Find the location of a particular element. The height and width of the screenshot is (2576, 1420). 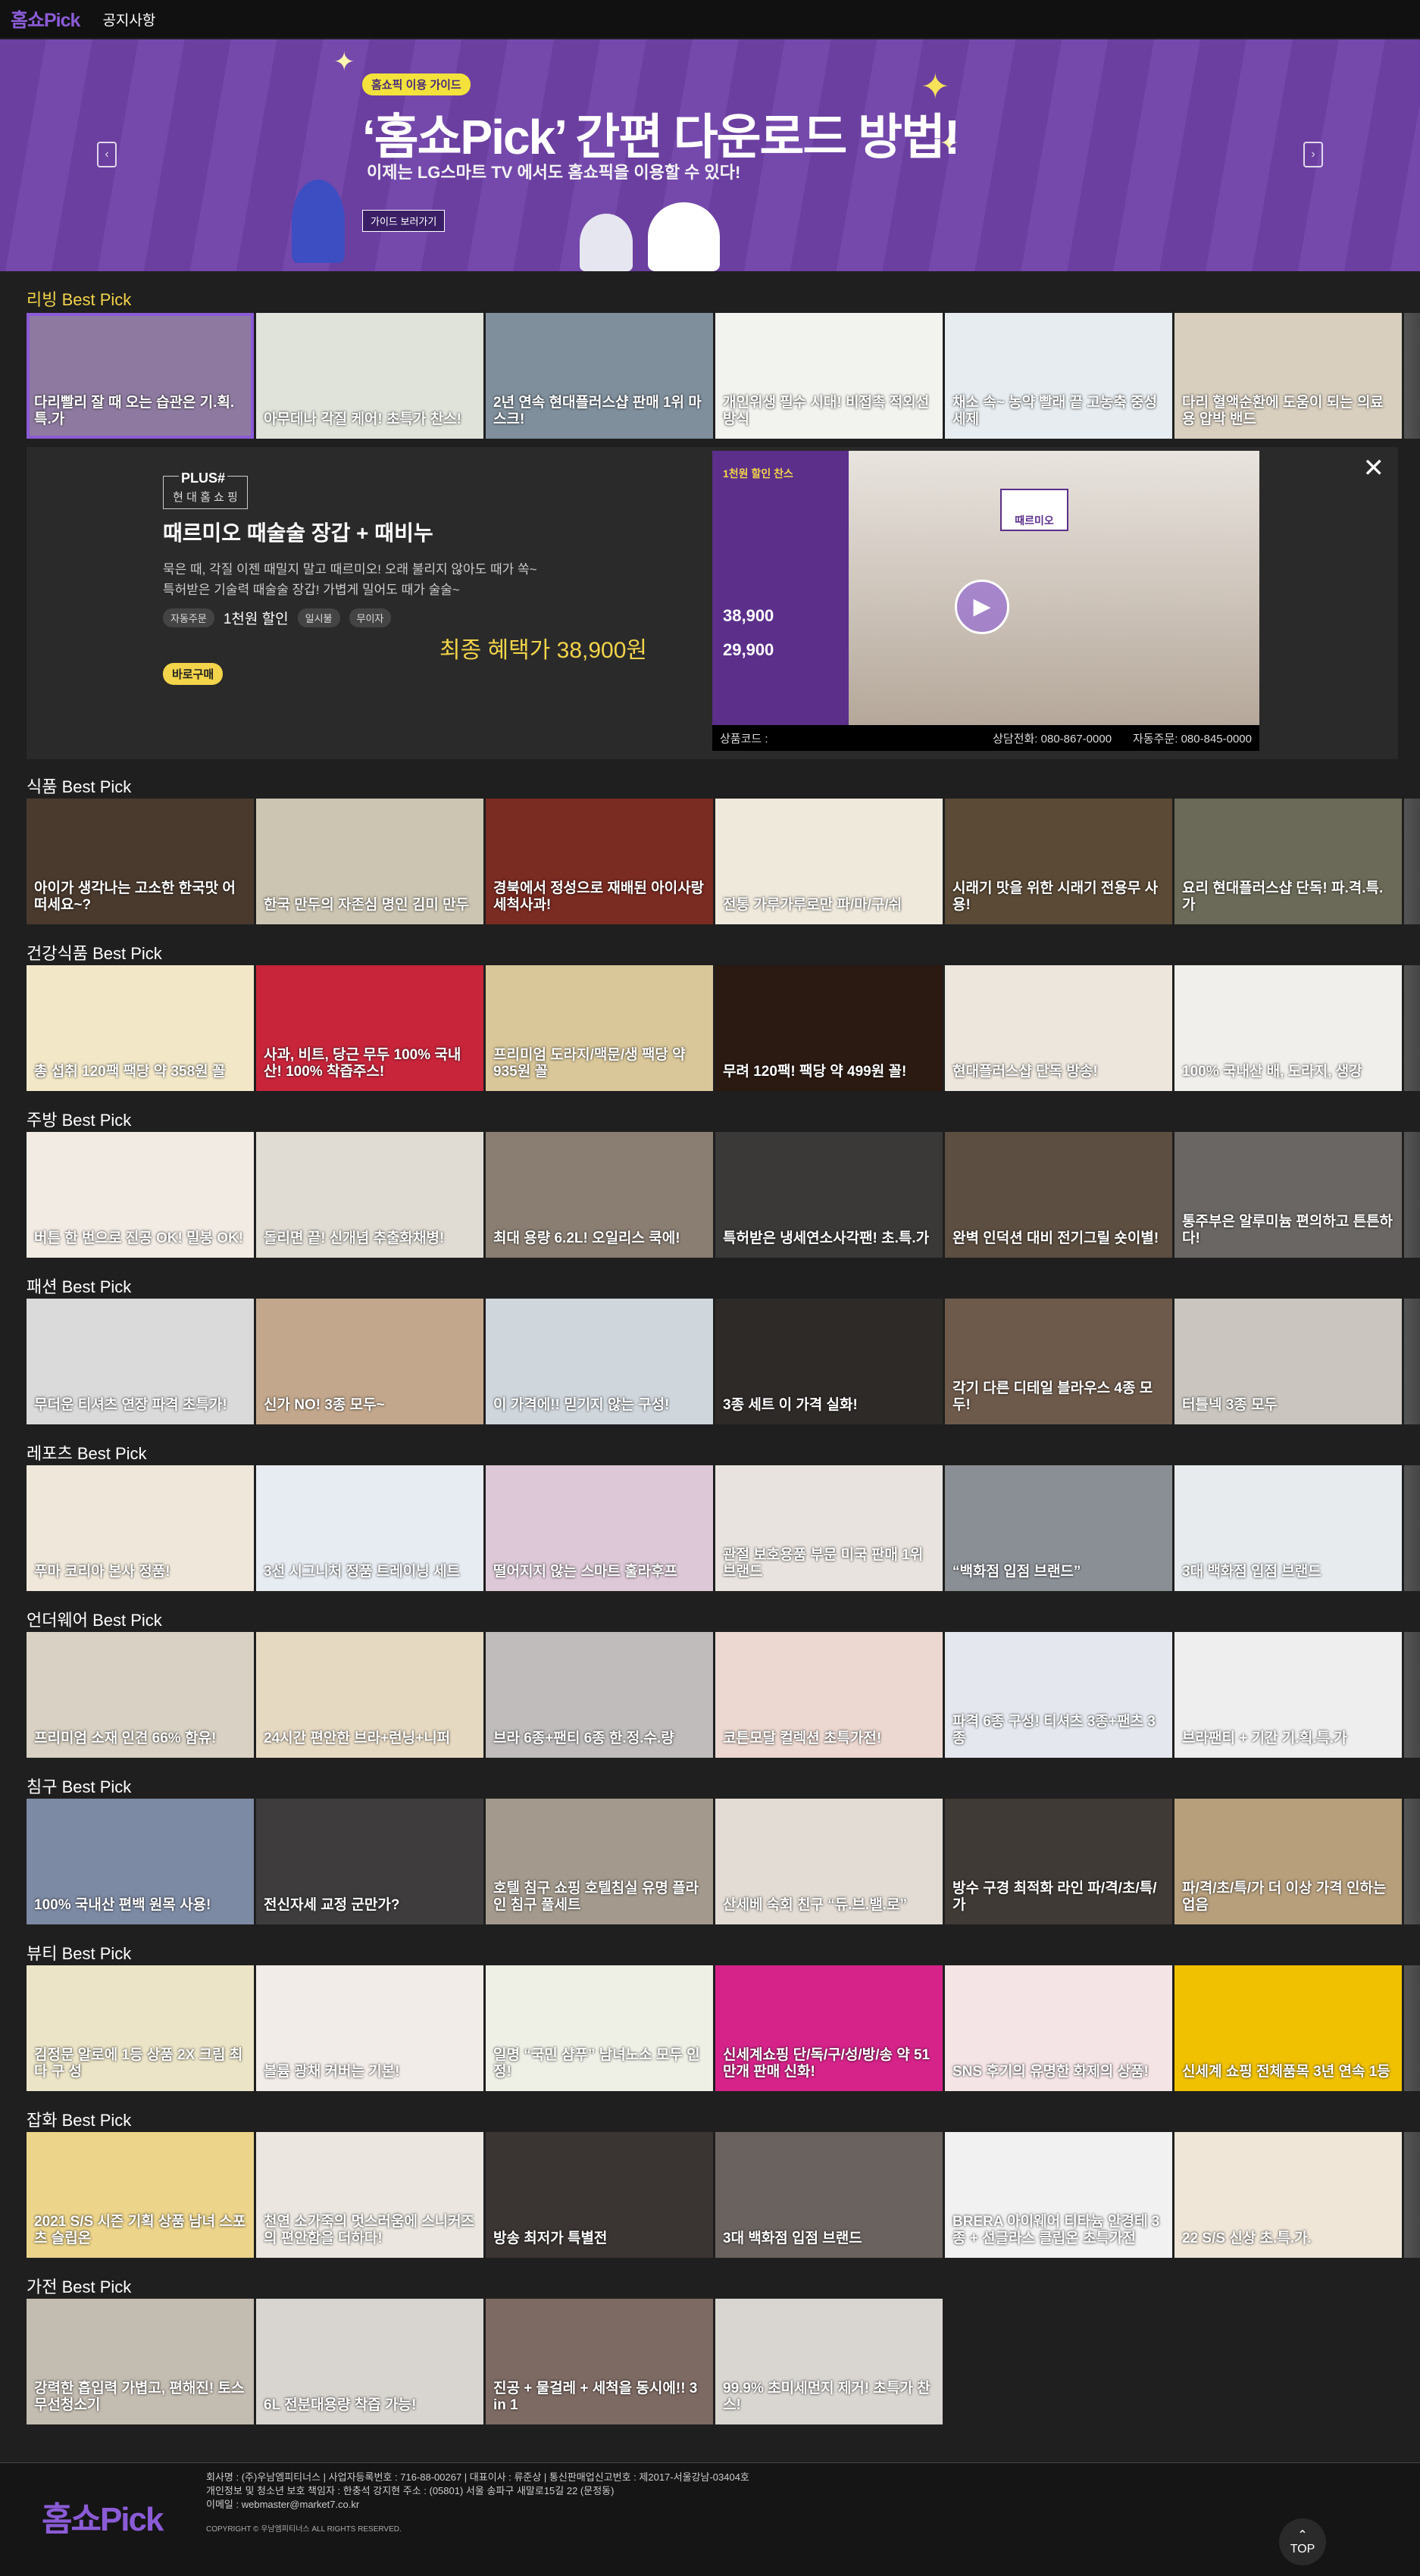

product-thumbnail: “백화점 입점 브랜드” is located at coordinates (1058, 1528).